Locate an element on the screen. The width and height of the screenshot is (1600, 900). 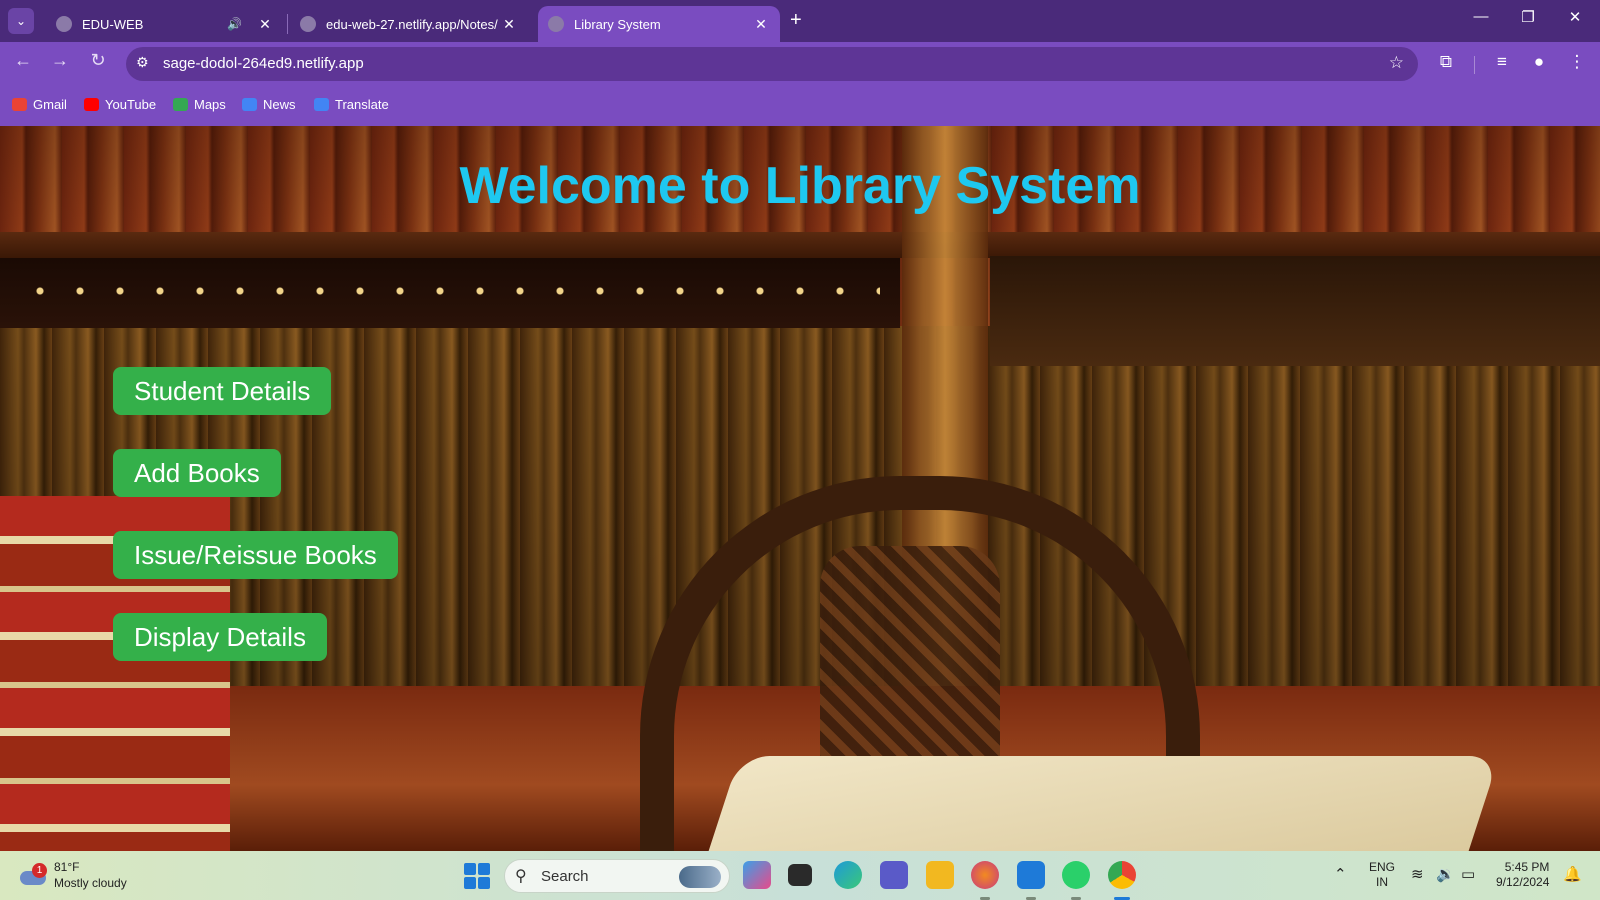
weather-condition: Mostly cloudy is located at coordinates (90, 883).